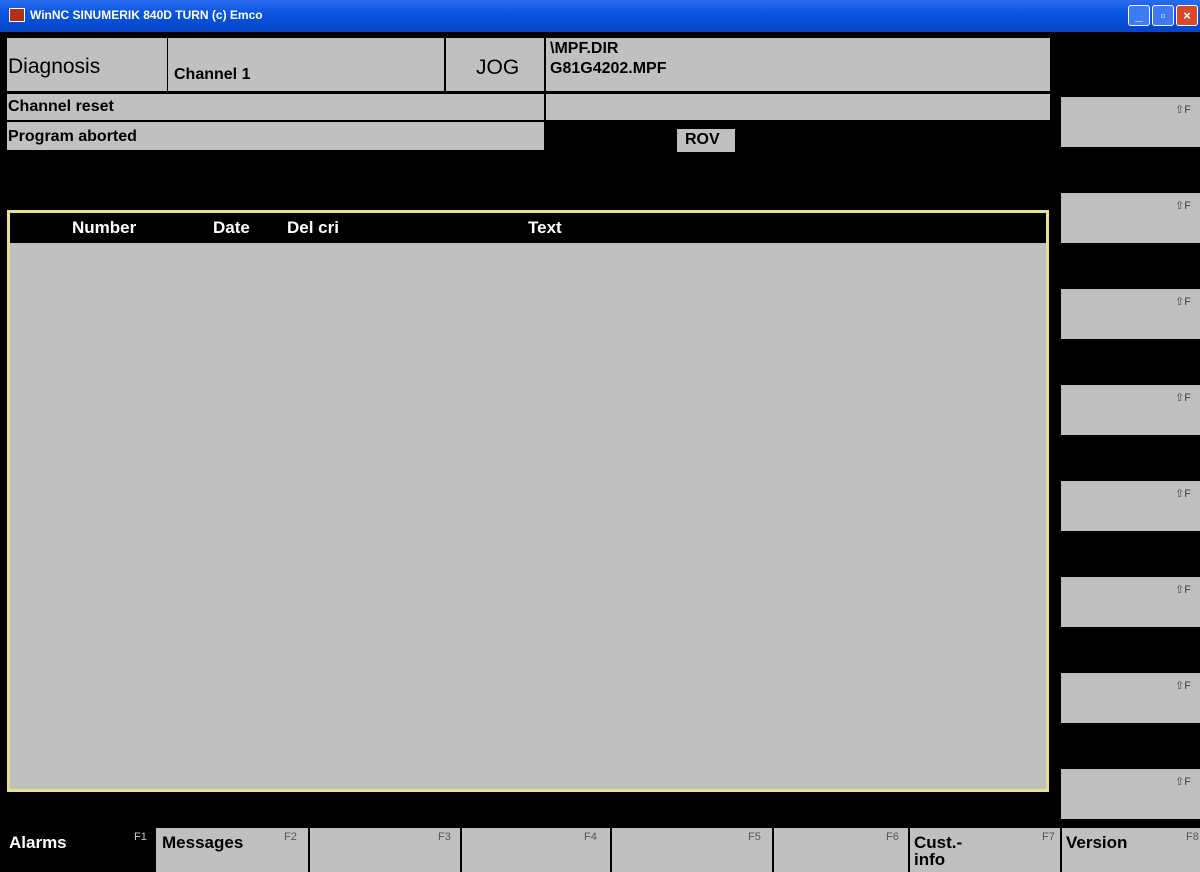 This screenshot has width=1200, height=872. I want to click on channel-label: Channel 1, so click(306, 64).